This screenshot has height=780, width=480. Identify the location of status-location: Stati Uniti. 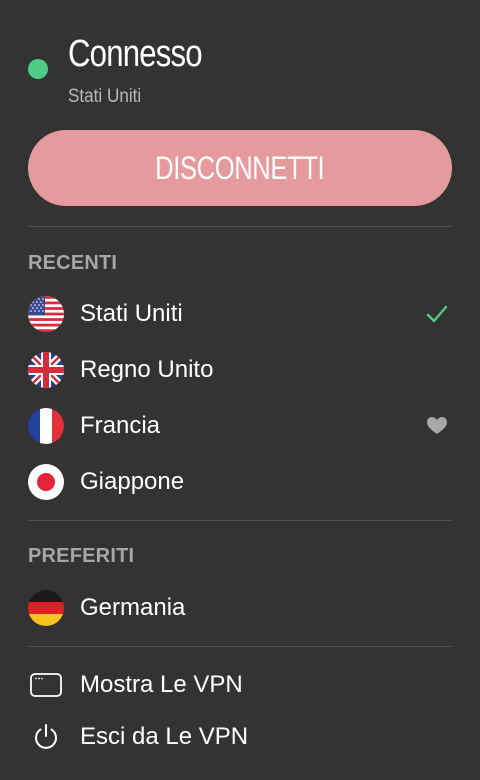
(105, 96).